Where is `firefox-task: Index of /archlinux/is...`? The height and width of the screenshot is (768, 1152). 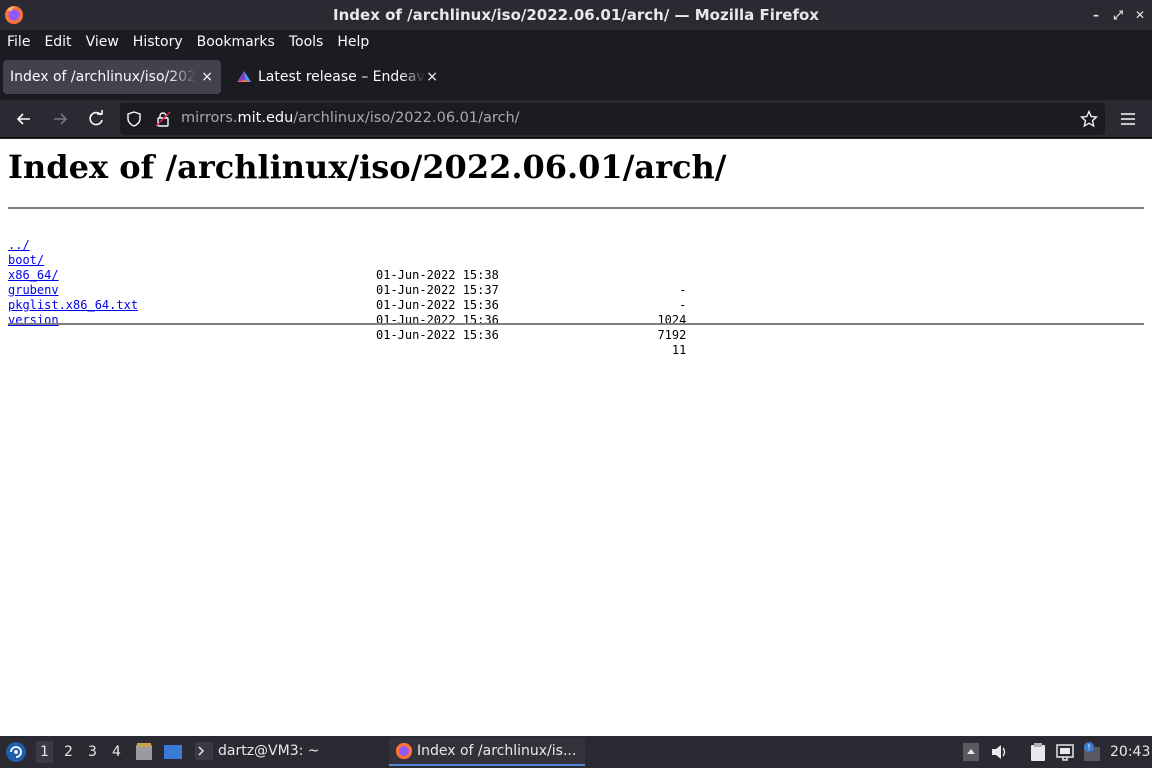 firefox-task: Index of /archlinux/is... is located at coordinates (487, 752).